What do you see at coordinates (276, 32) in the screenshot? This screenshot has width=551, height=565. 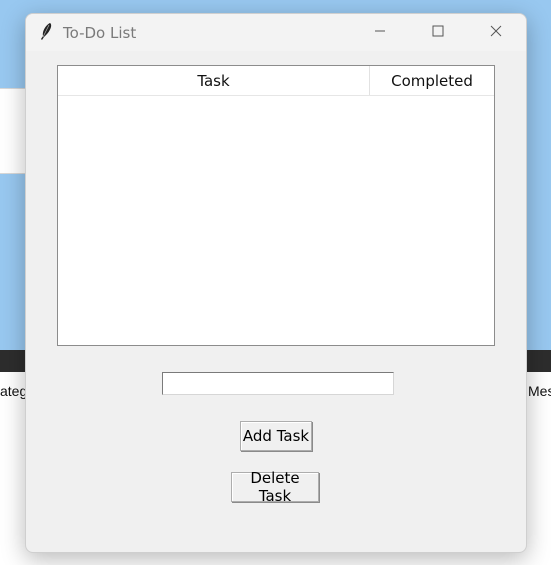 I see `title-bar: To-Do List` at bounding box center [276, 32].